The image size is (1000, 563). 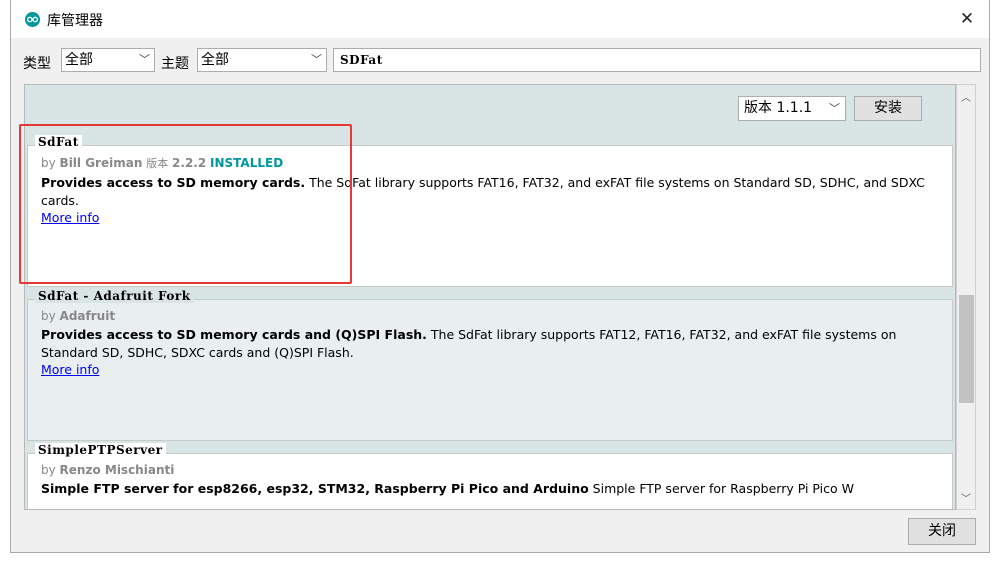 I want to click on library-name: SdFat - Adafruit Fork, so click(x=114, y=296).